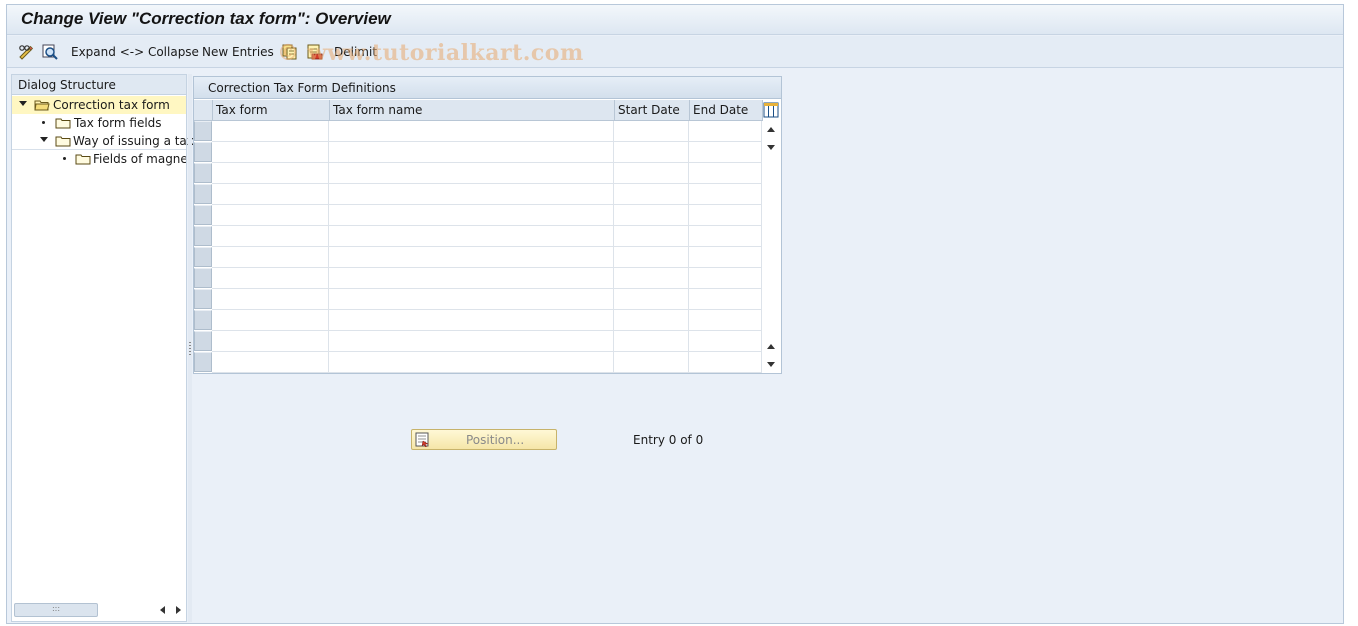 The width and height of the screenshot is (1358, 626). What do you see at coordinates (772, 247) in the screenshot?
I see `vertical-scrollbar` at bounding box center [772, 247].